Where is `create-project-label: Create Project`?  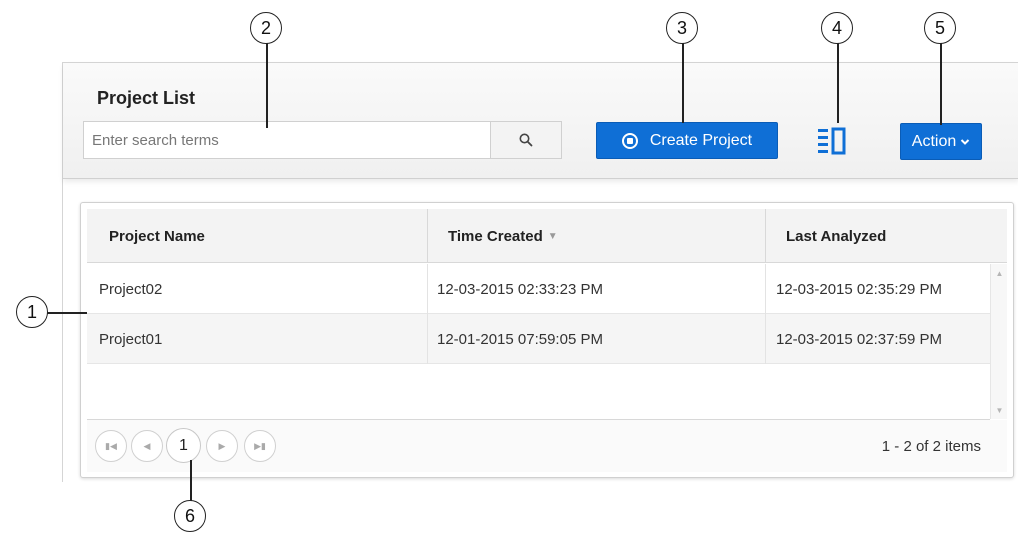
create-project-label: Create Project is located at coordinates (701, 140).